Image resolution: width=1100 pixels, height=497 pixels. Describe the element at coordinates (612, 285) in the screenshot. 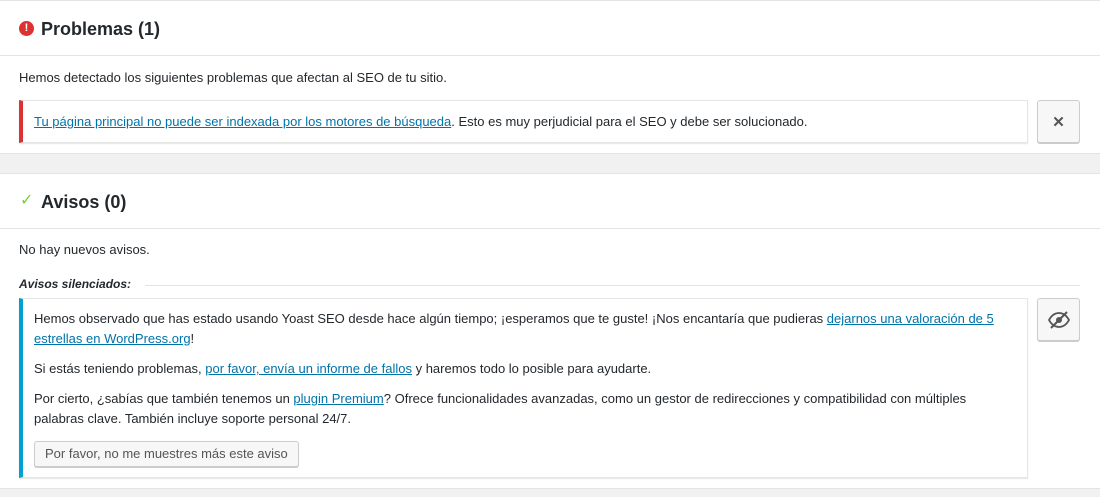

I see `muted-divider` at that location.